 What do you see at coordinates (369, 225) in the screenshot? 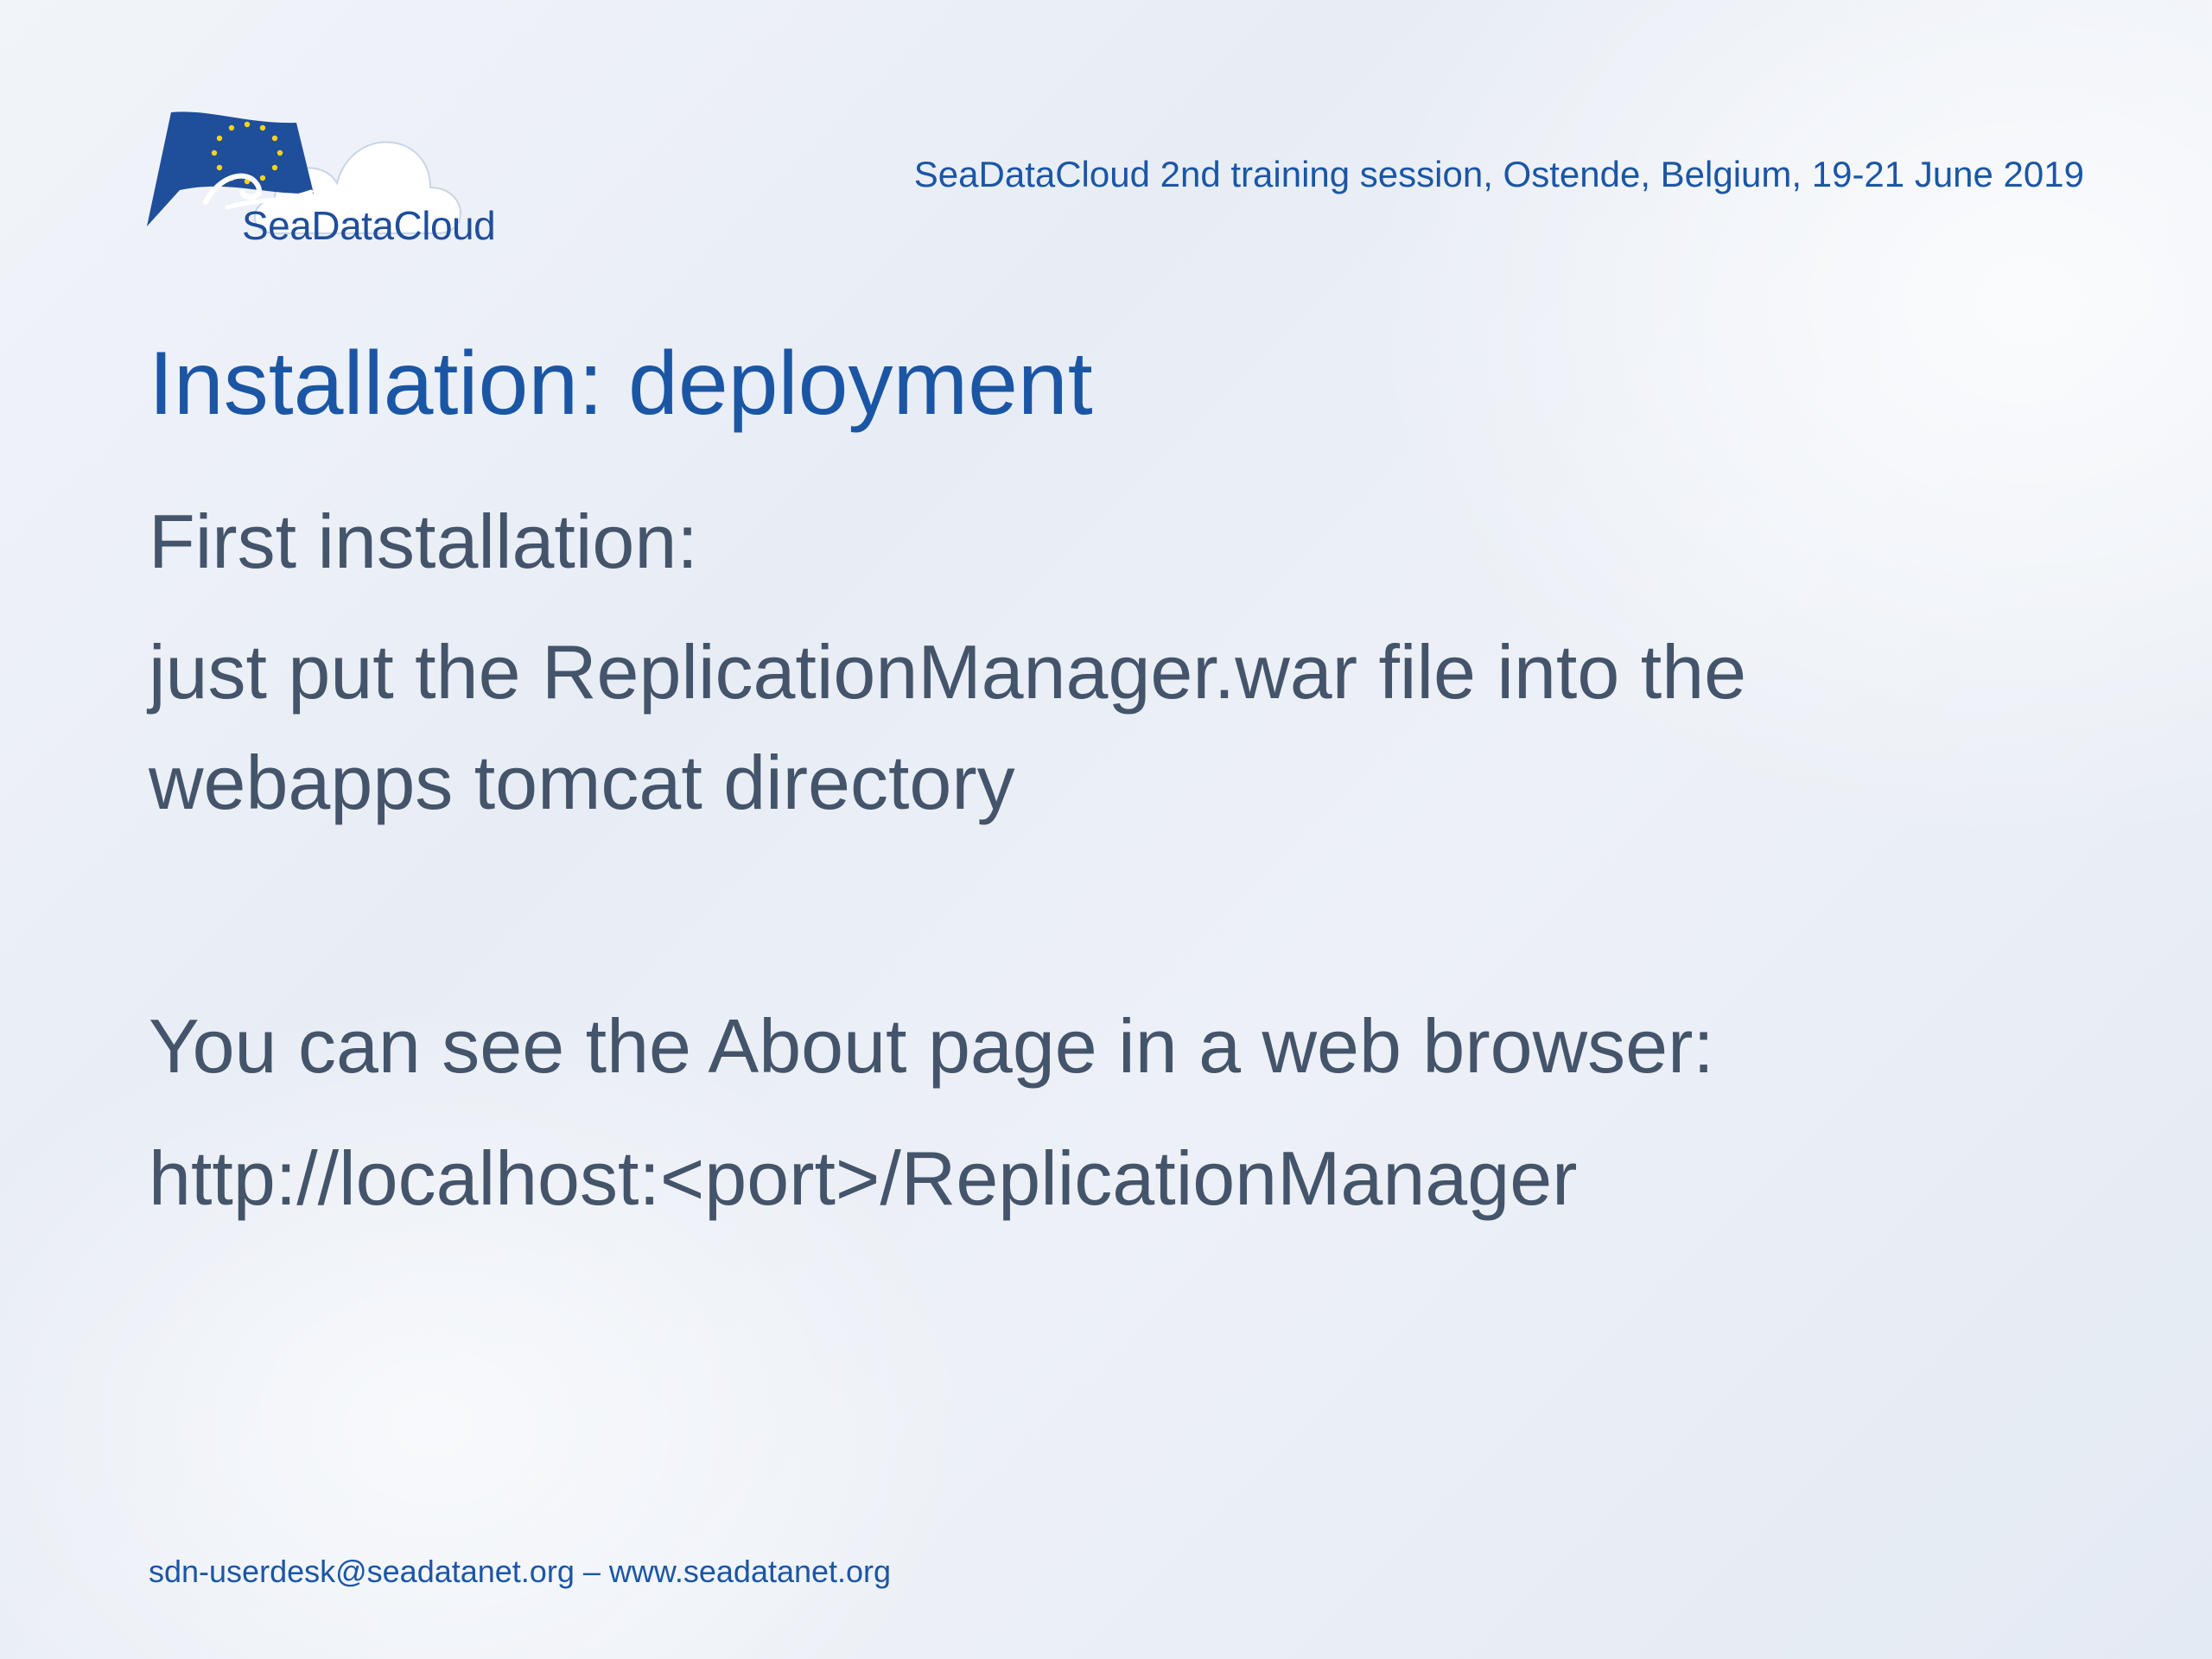
I see `logo-wordmark: SeaDataCloud` at bounding box center [369, 225].